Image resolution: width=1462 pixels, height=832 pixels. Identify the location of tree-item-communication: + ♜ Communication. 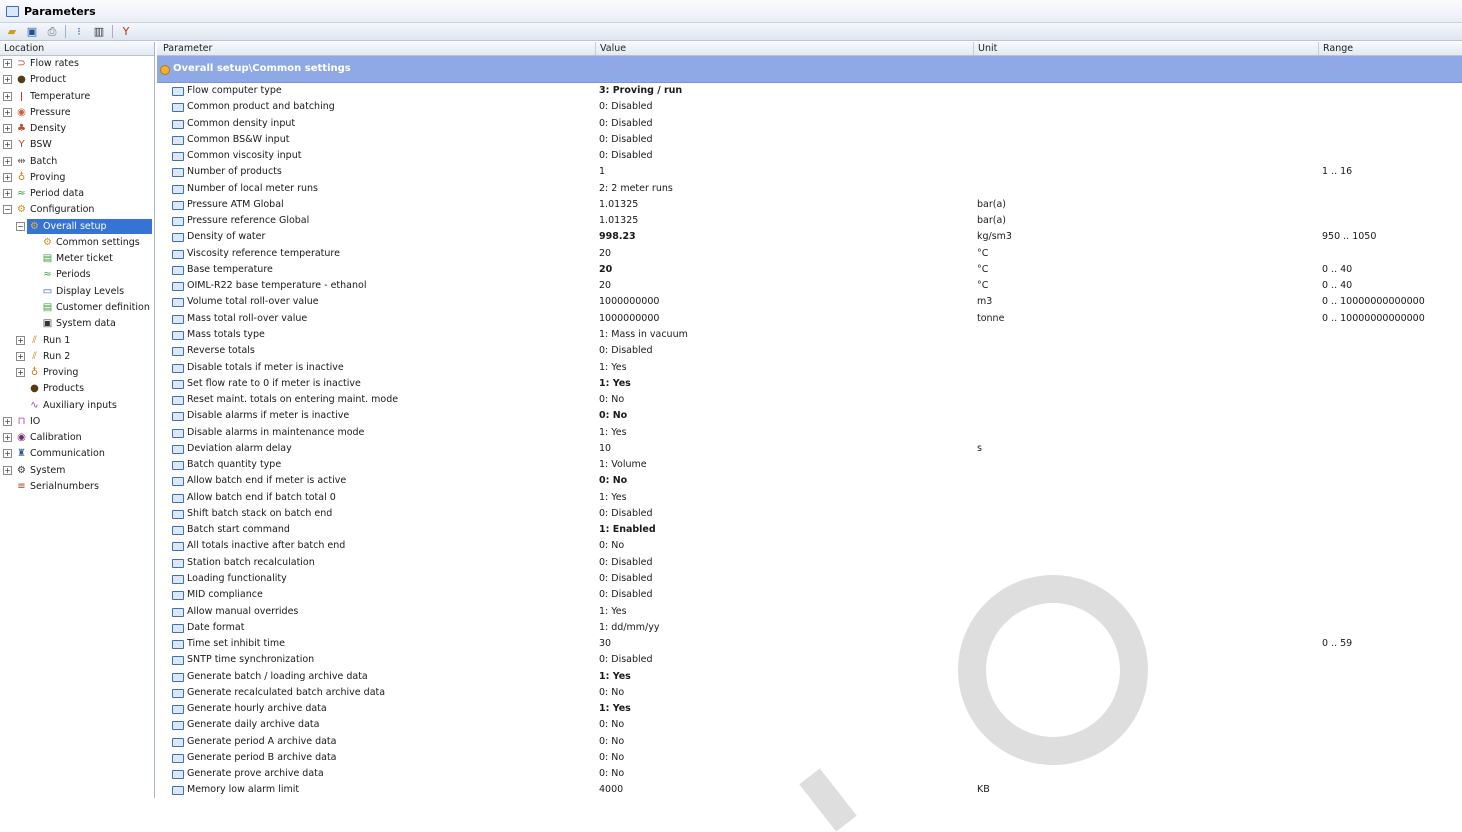
(77, 454).